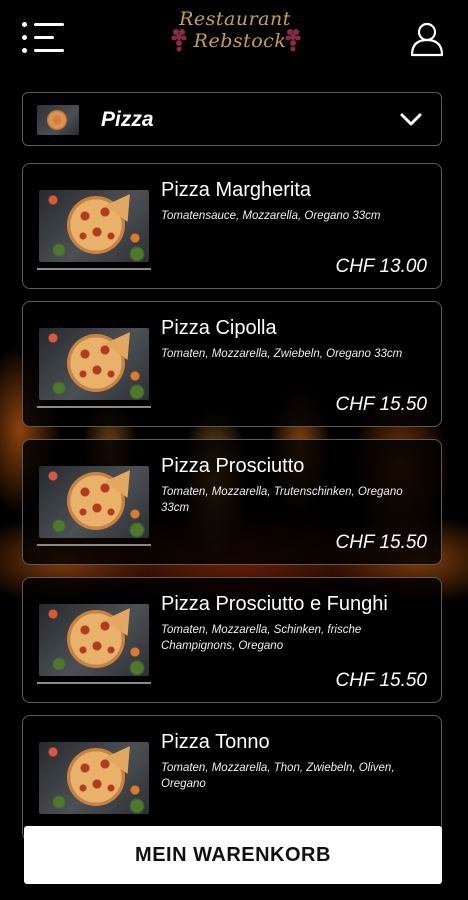 The height and width of the screenshot is (900, 468). Describe the element at coordinates (127, 119) in the screenshot. I see `category-label: Pizza` at that location.